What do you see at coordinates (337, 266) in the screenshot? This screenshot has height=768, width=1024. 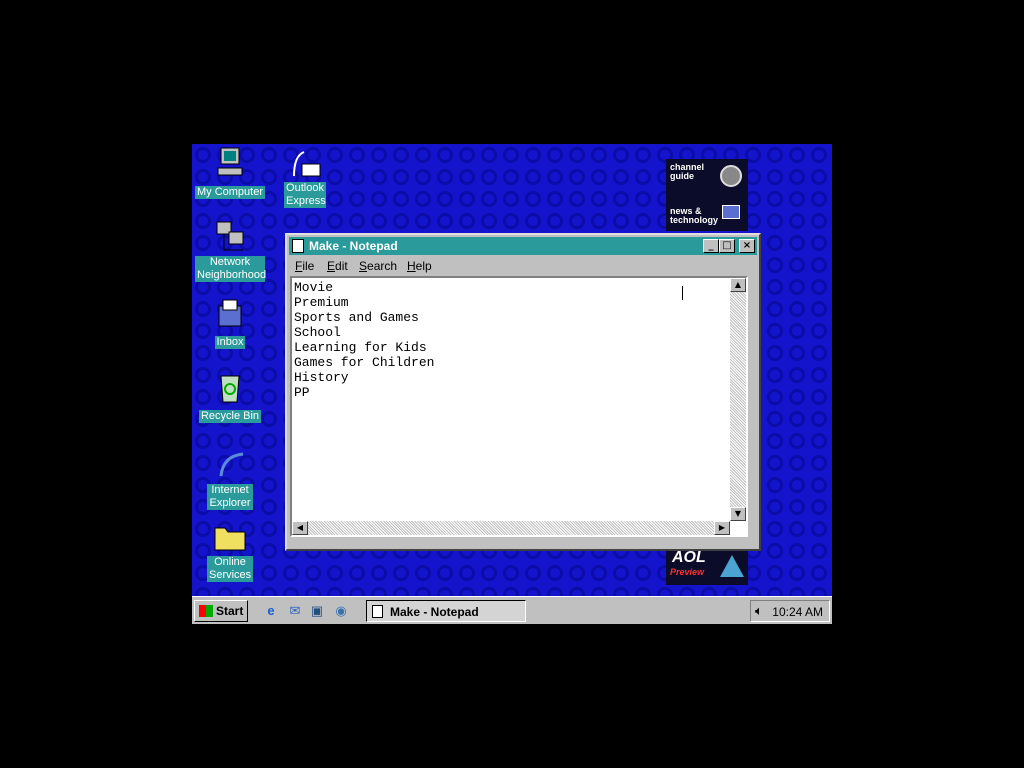 I see `menu-edit: Edit` at bounding box center [337, 266].